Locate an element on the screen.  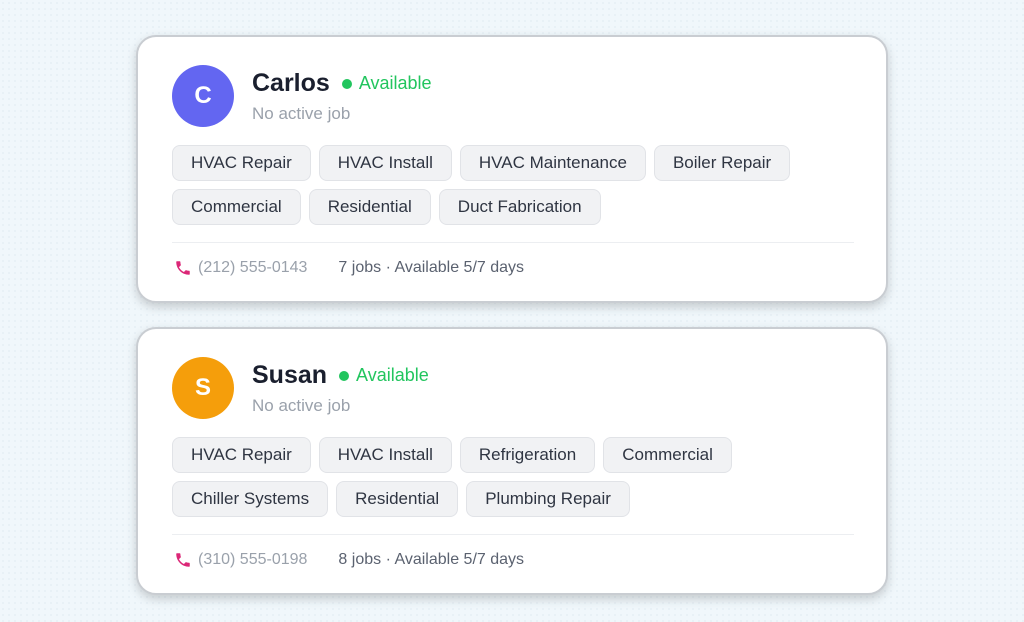
name-row: Susan Available is located at coordinates (340, 375).